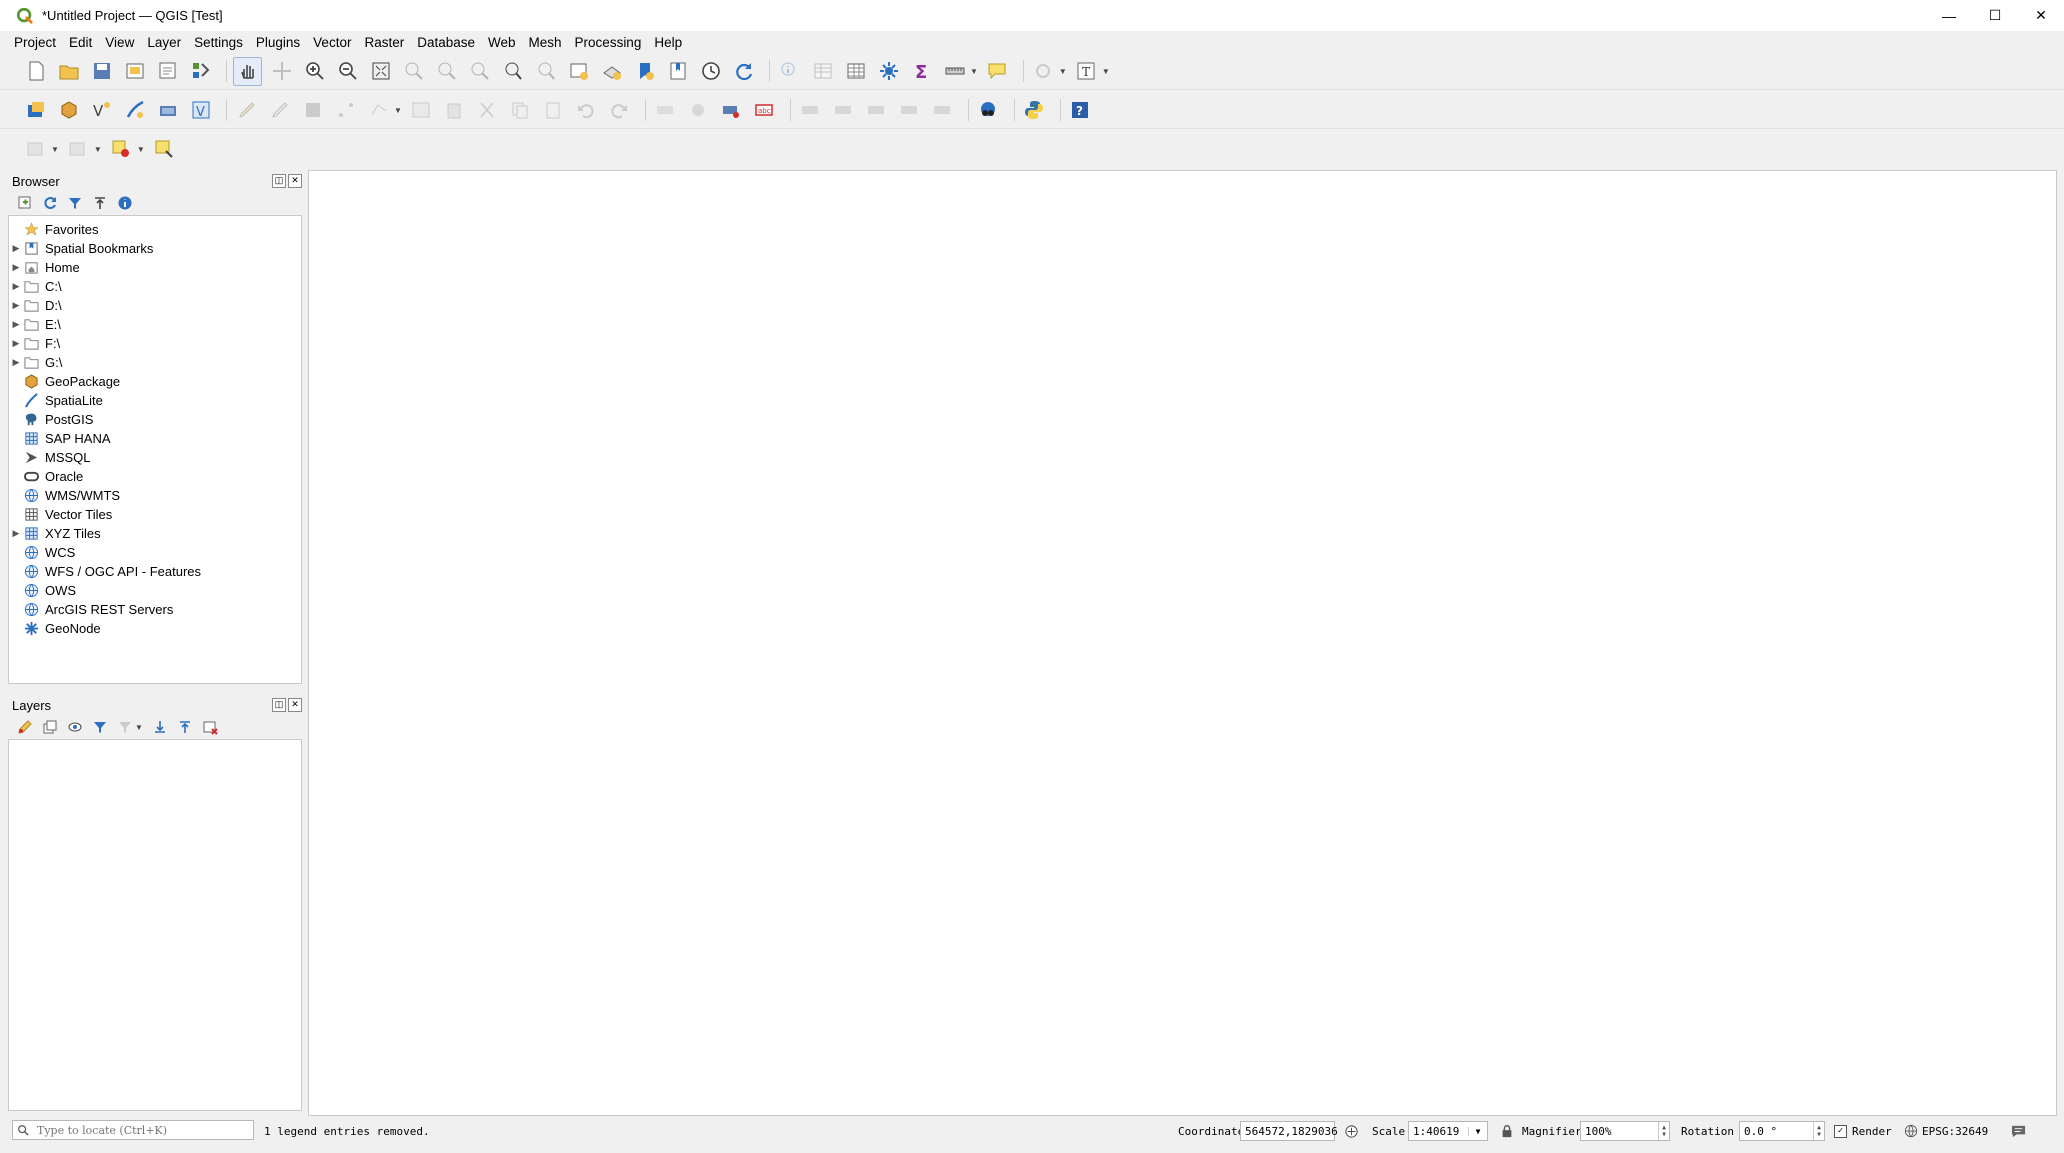 This screenshot has height=1153, width=2064. What do you see at coordinates (155, 267) in the screenshot?
I see `browser-item-home: ▶ Home` at bounding box center [155, 267].